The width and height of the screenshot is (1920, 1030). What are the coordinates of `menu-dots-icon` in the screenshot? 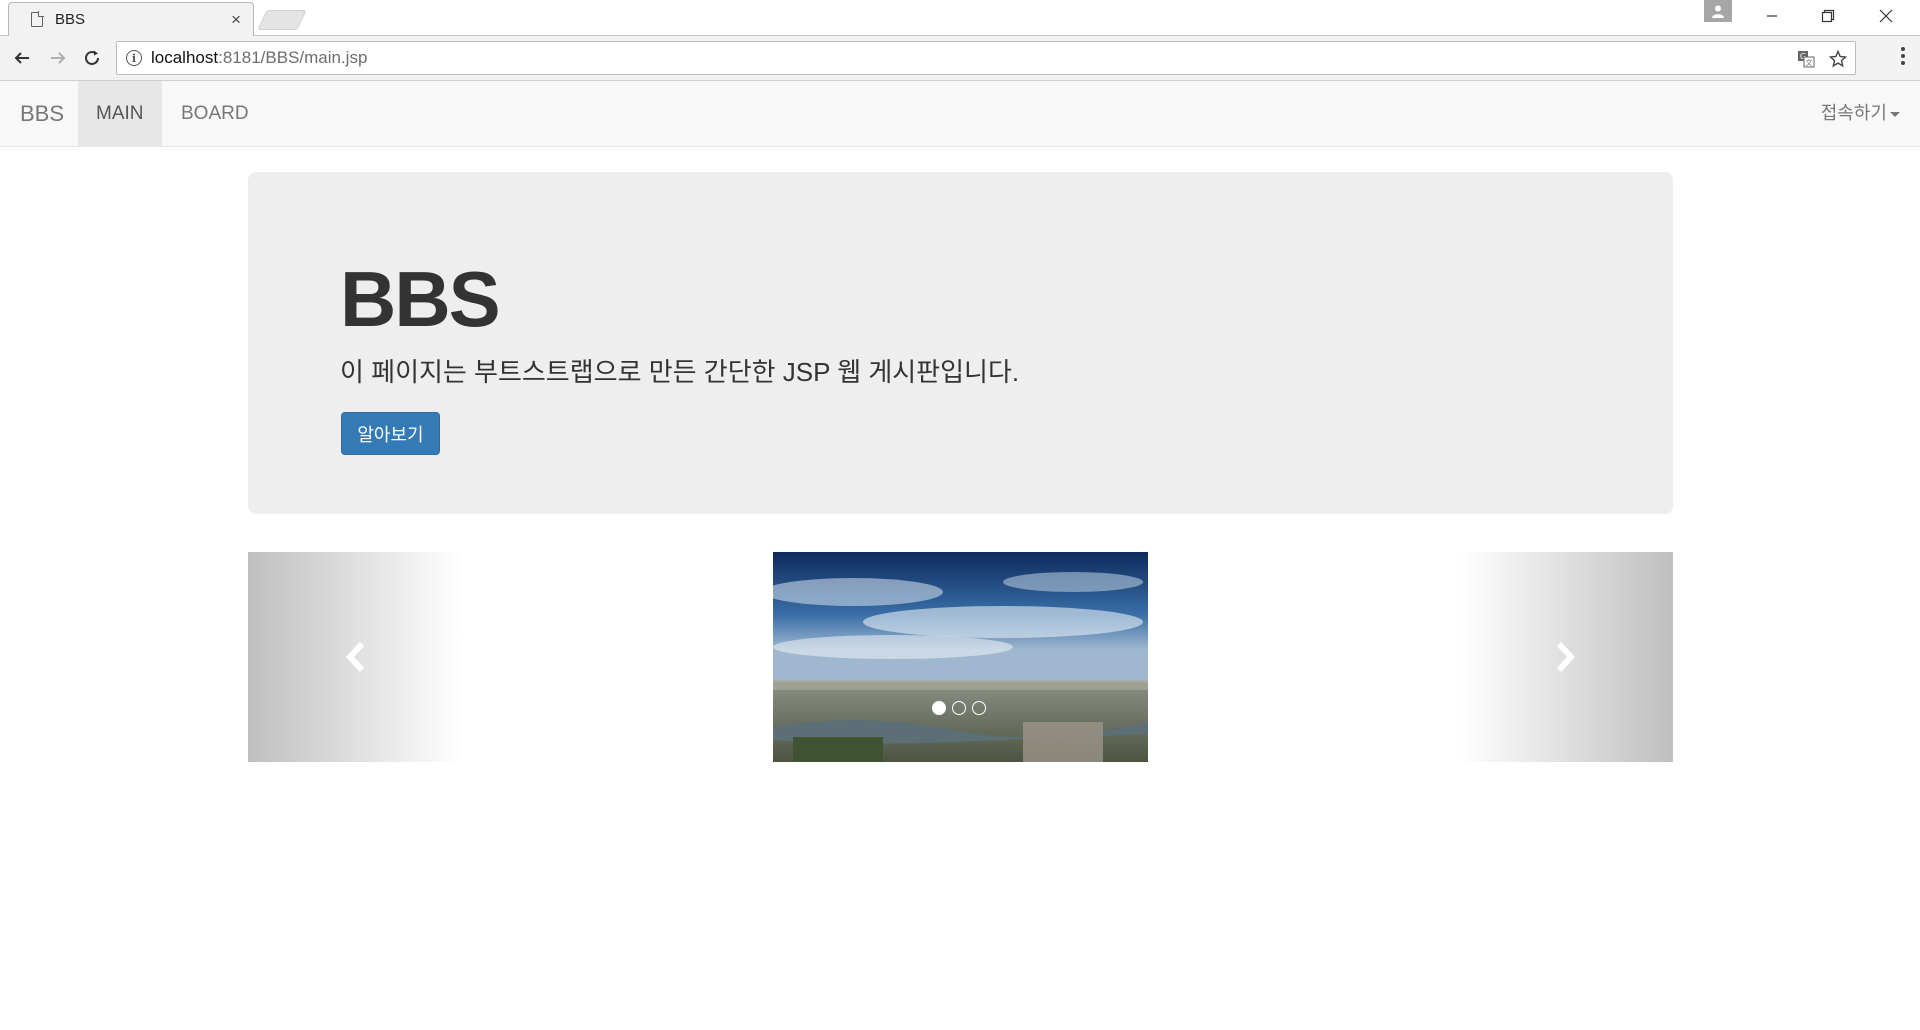 It's located at (1903, 59).